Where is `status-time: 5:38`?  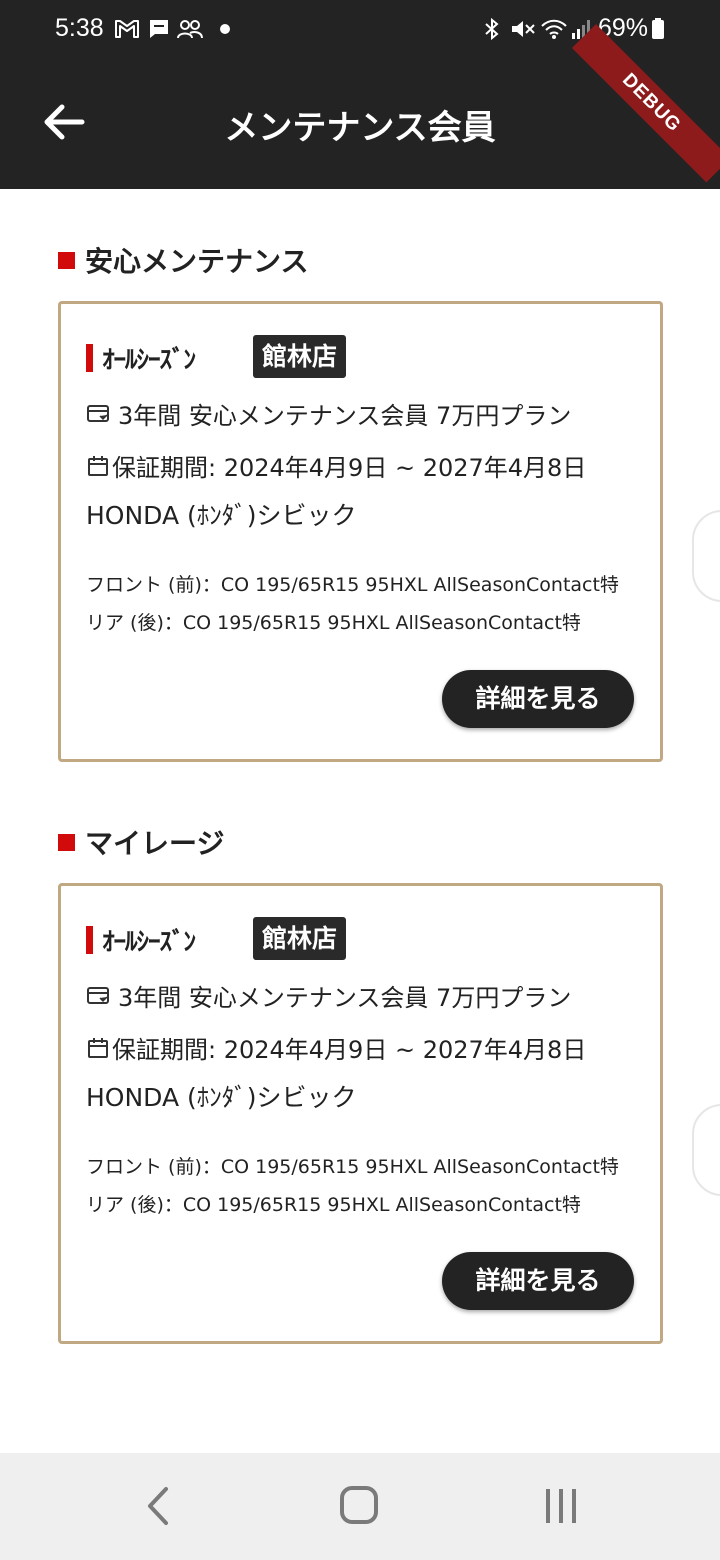 status-time: 5:38 is located at coordinates (79, 28).